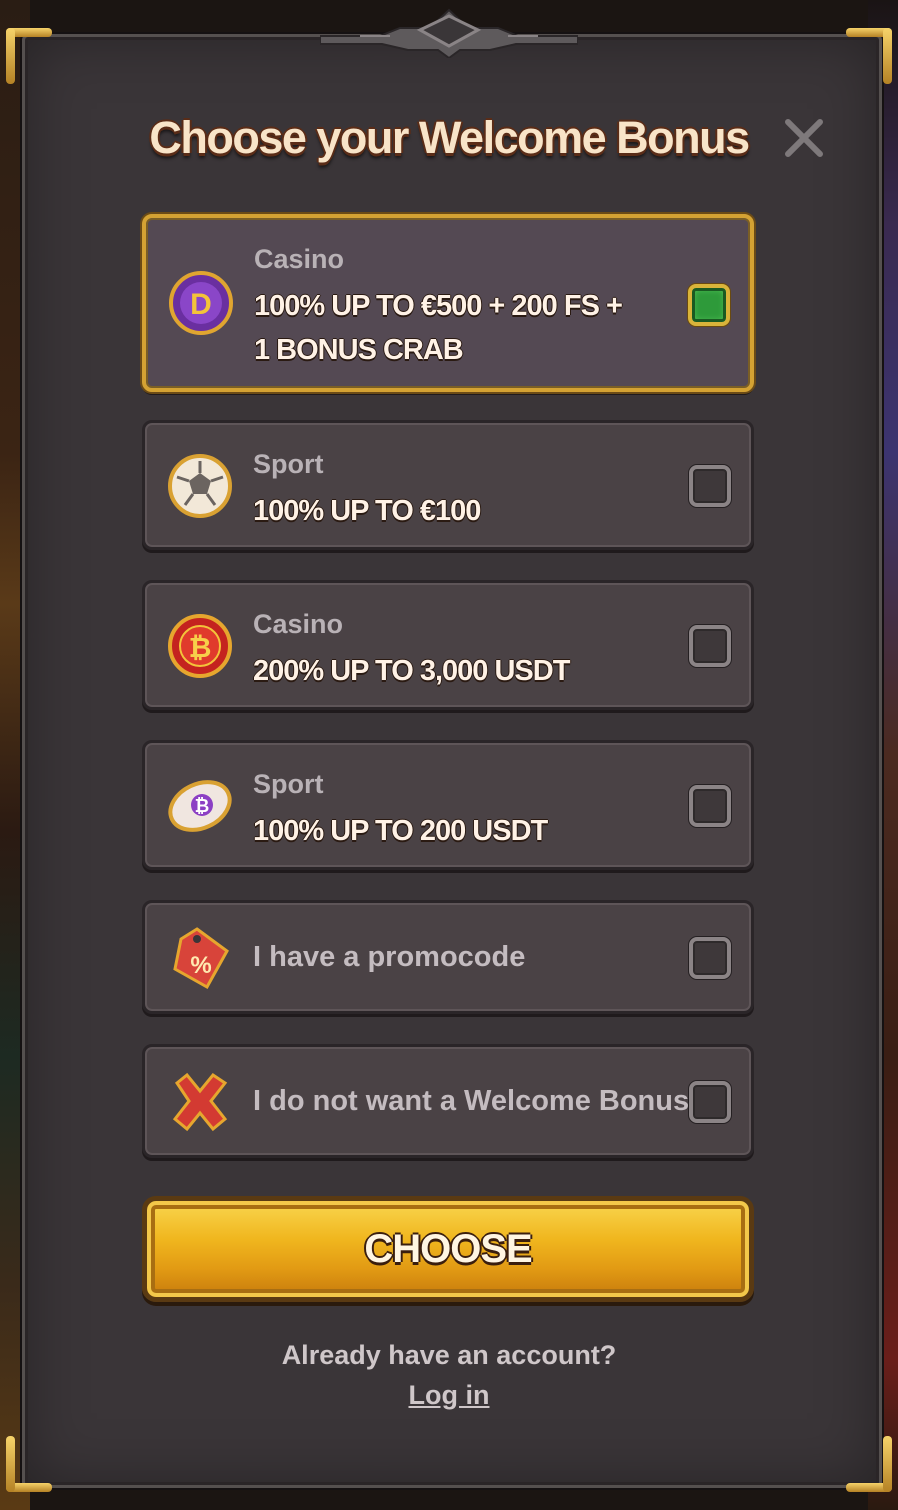 Image resolution: width=898 pixels, height=1510 pixels. I want to click on choose-button: CHOOSE, so click(448, 1249).